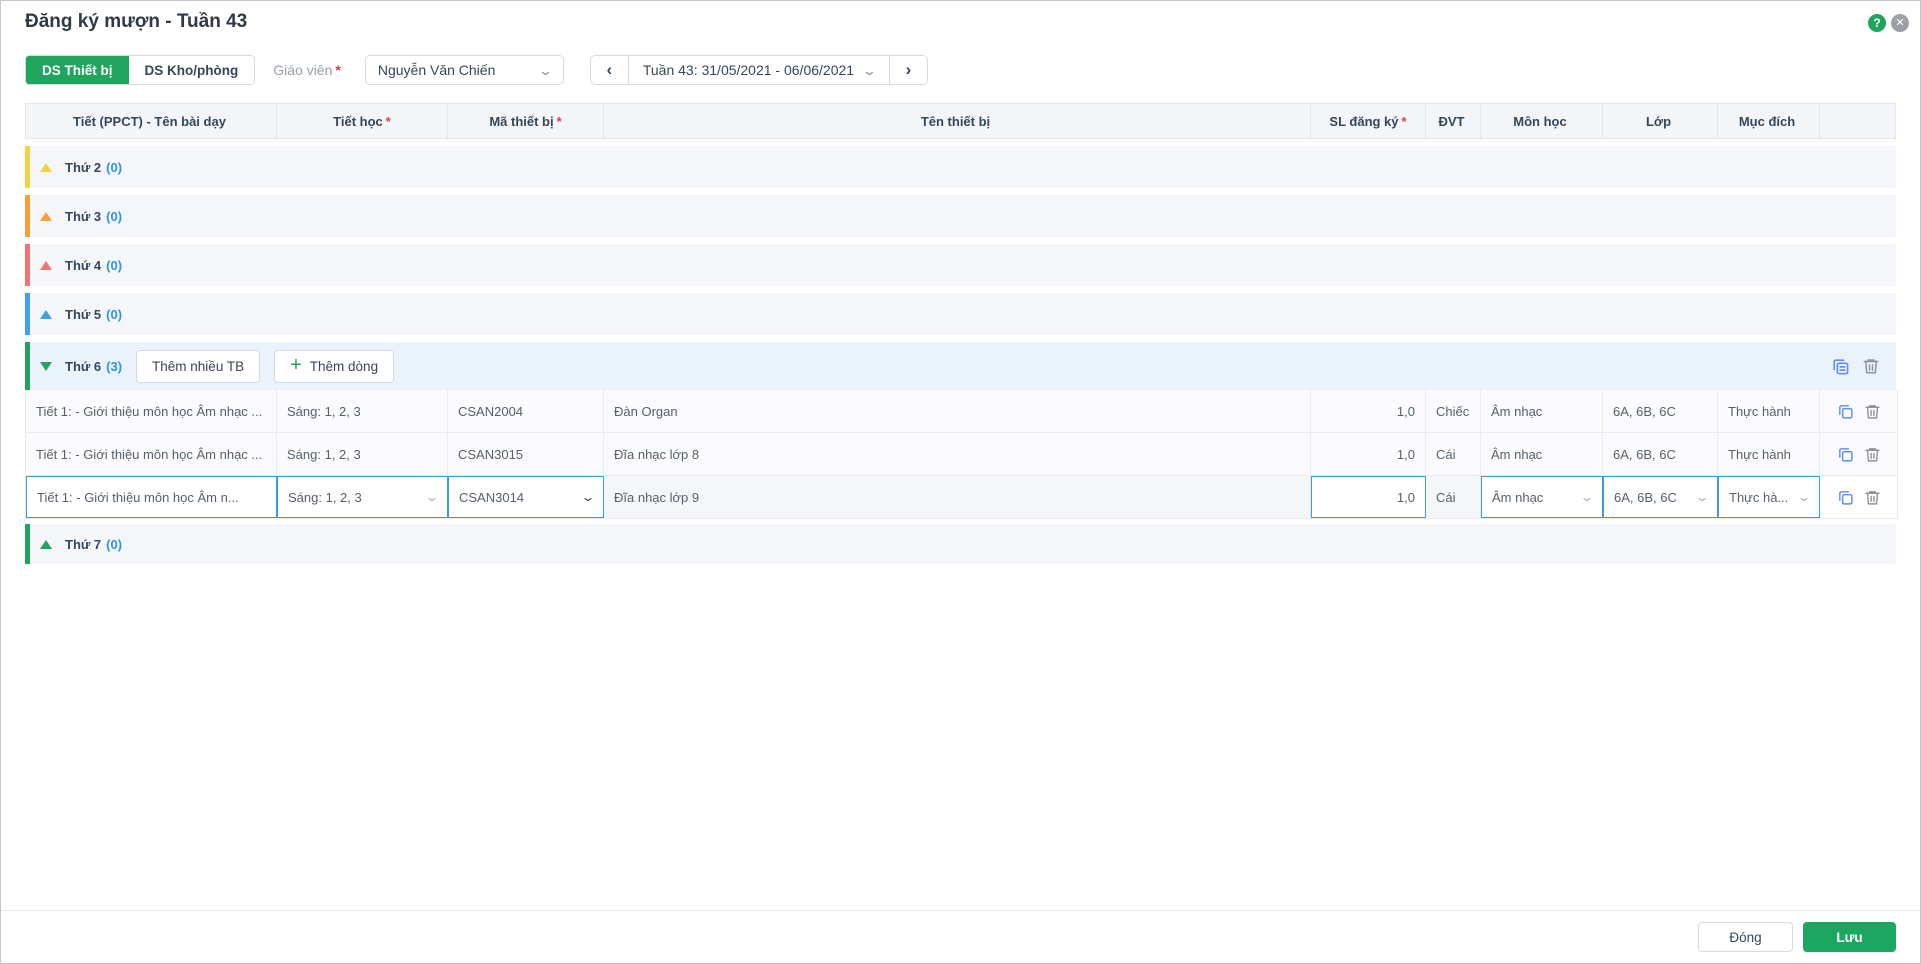 The width and height of the screenshot is (1921, 964). I want to click on subject-select: Âm nhạc ⌄, so click(1542, 497).